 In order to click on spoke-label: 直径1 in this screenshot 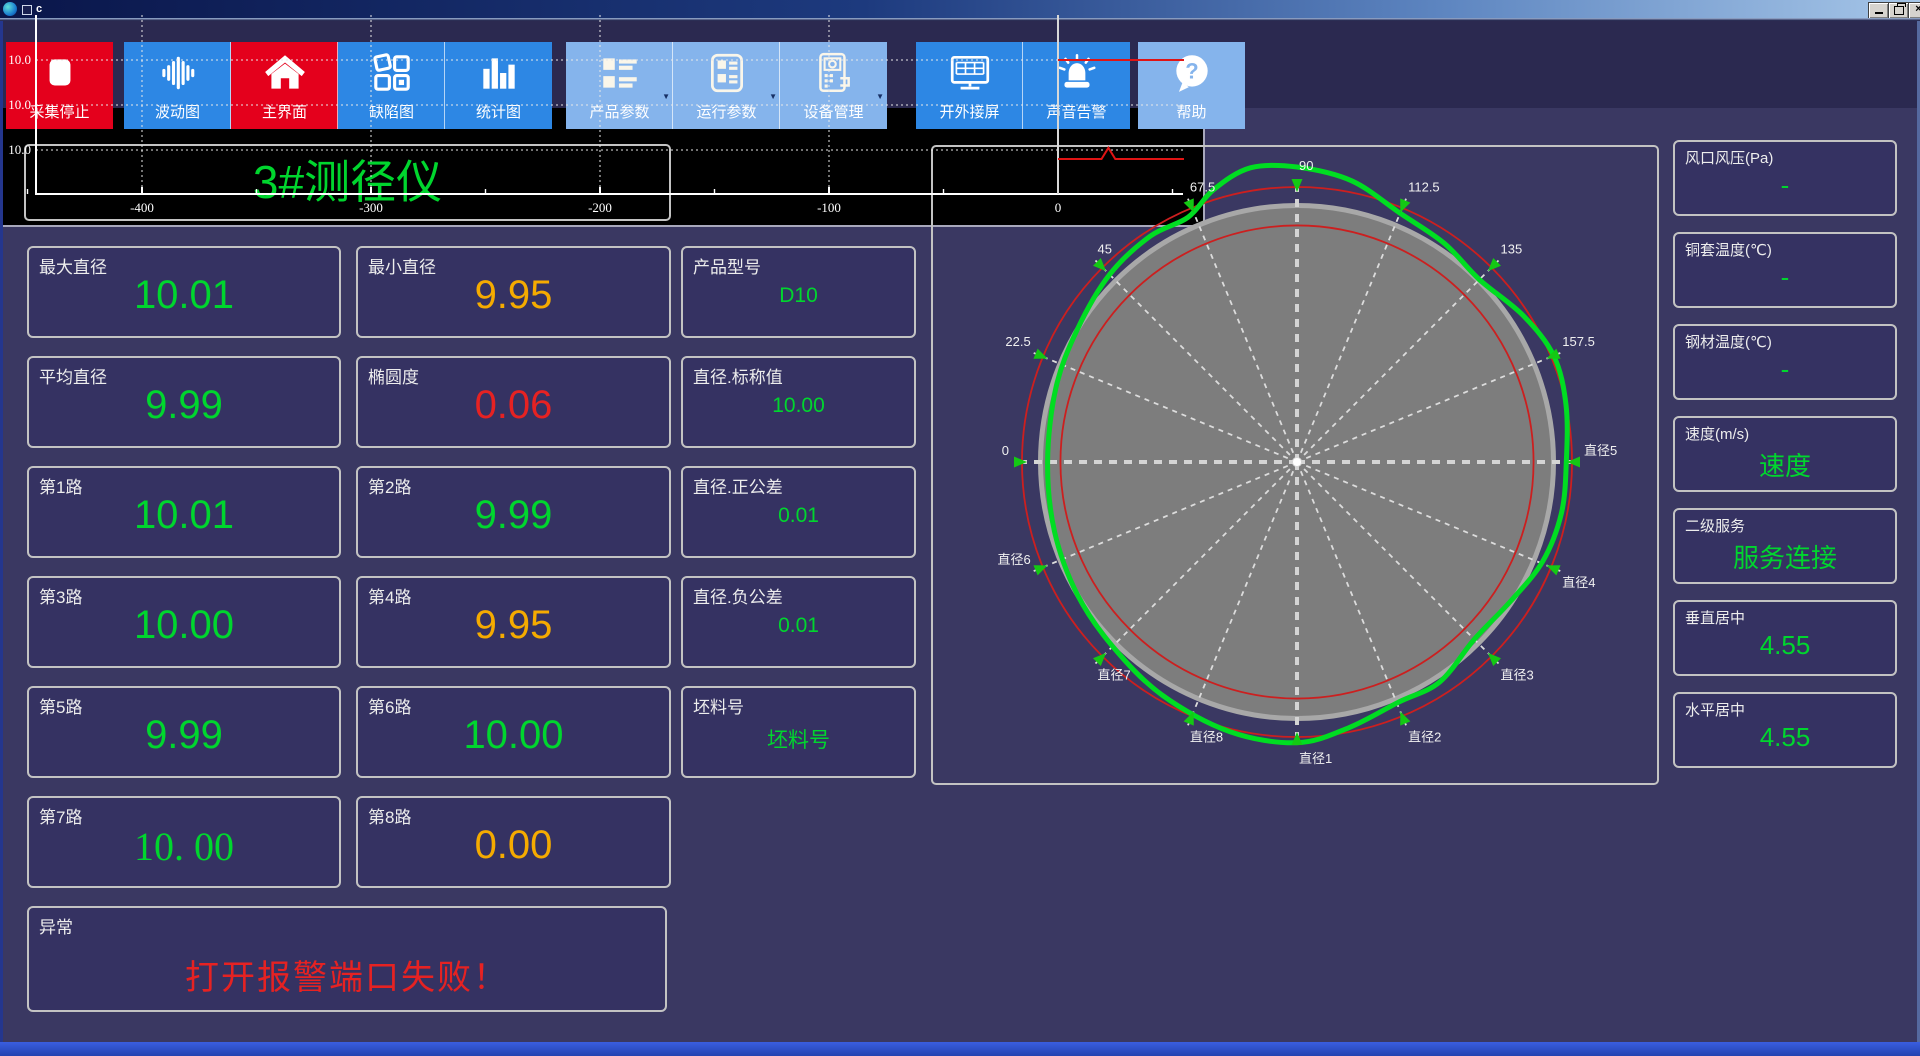, I will do `click(1315, 758)`.